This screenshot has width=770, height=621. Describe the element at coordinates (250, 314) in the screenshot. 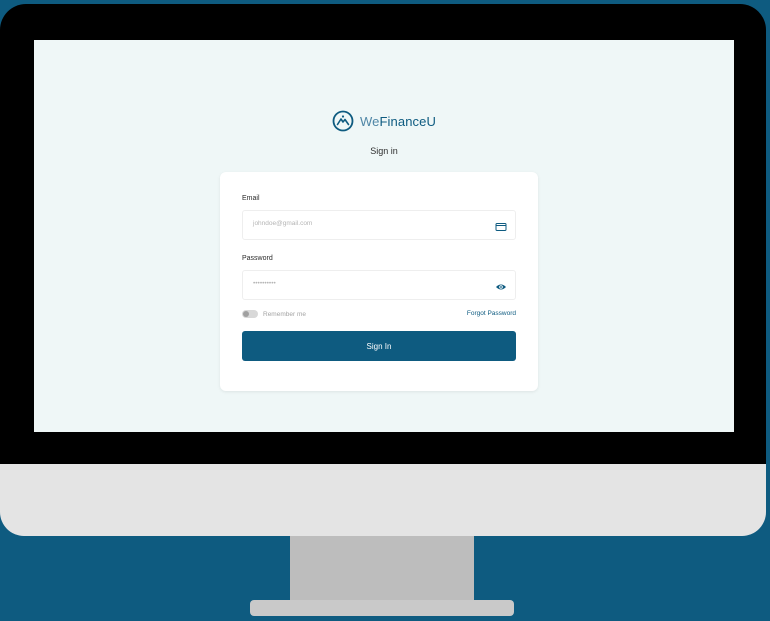

I see `remember-me-toggle` at that location.